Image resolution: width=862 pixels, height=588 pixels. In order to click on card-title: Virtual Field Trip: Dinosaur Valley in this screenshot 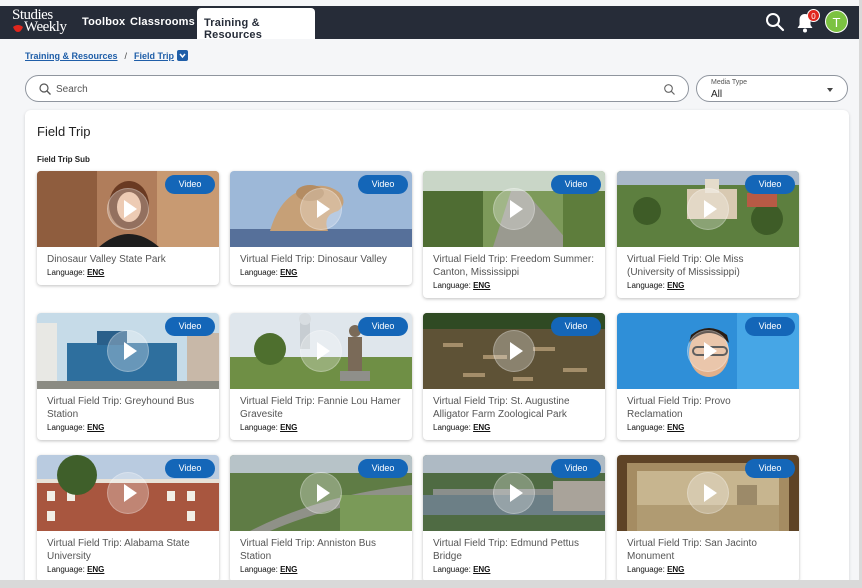, I will do `click(321, 256)`.